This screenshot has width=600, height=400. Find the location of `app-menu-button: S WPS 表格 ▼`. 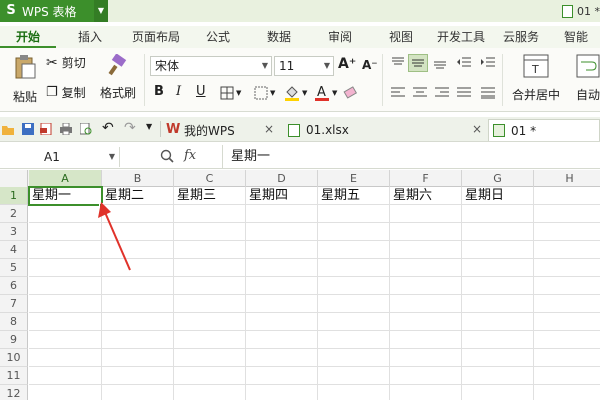

app-menu-button: S WPS 表格 ▼ is located at coordinates (54, 11).